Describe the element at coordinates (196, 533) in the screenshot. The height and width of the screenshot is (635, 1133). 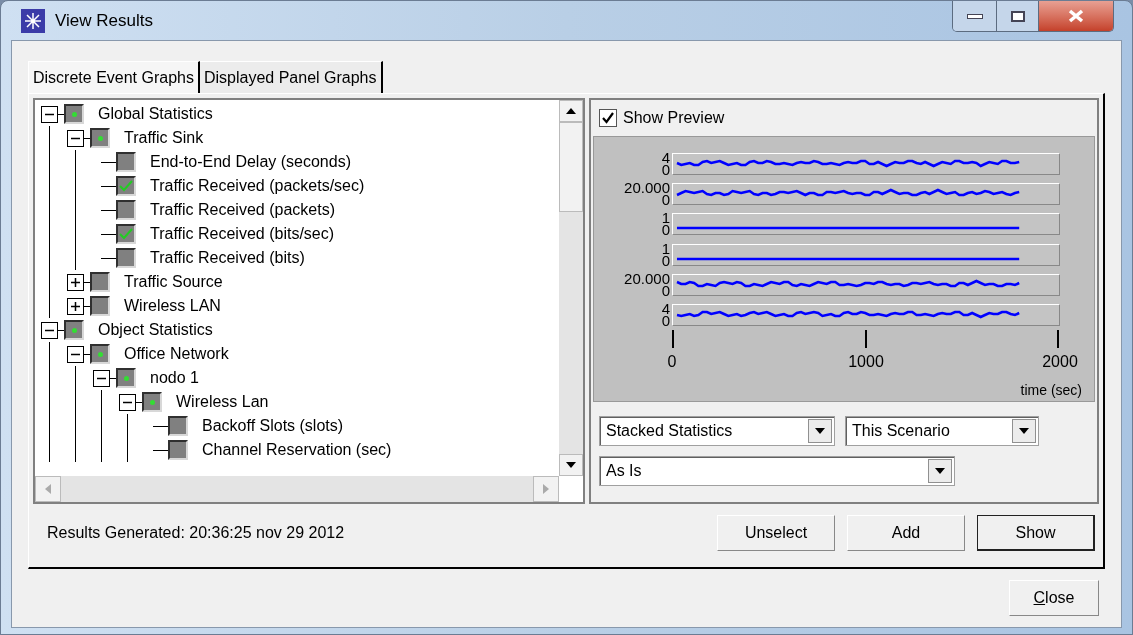
I see `status-text: Results Generated: 20:36:25 nov 29 2012` at that location.